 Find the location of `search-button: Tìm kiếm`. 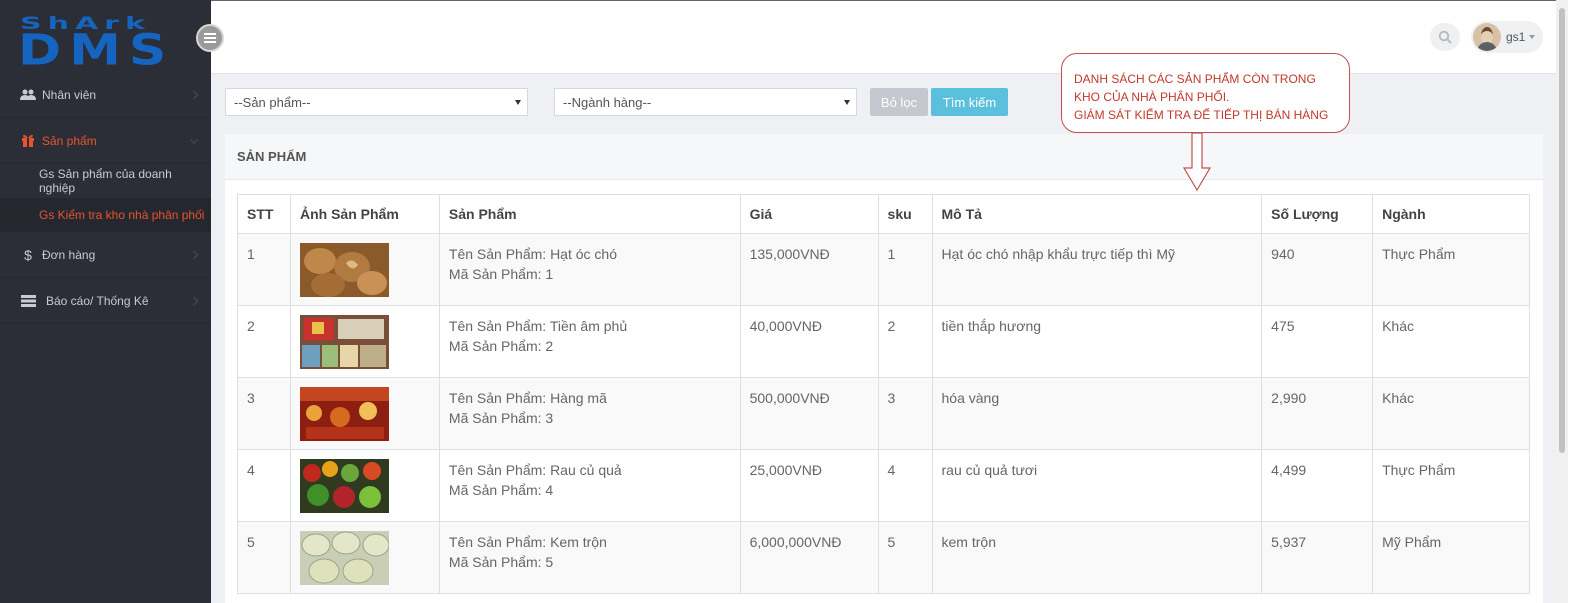

search-button: Tìm kiếm is located at coordinates (969, 102).